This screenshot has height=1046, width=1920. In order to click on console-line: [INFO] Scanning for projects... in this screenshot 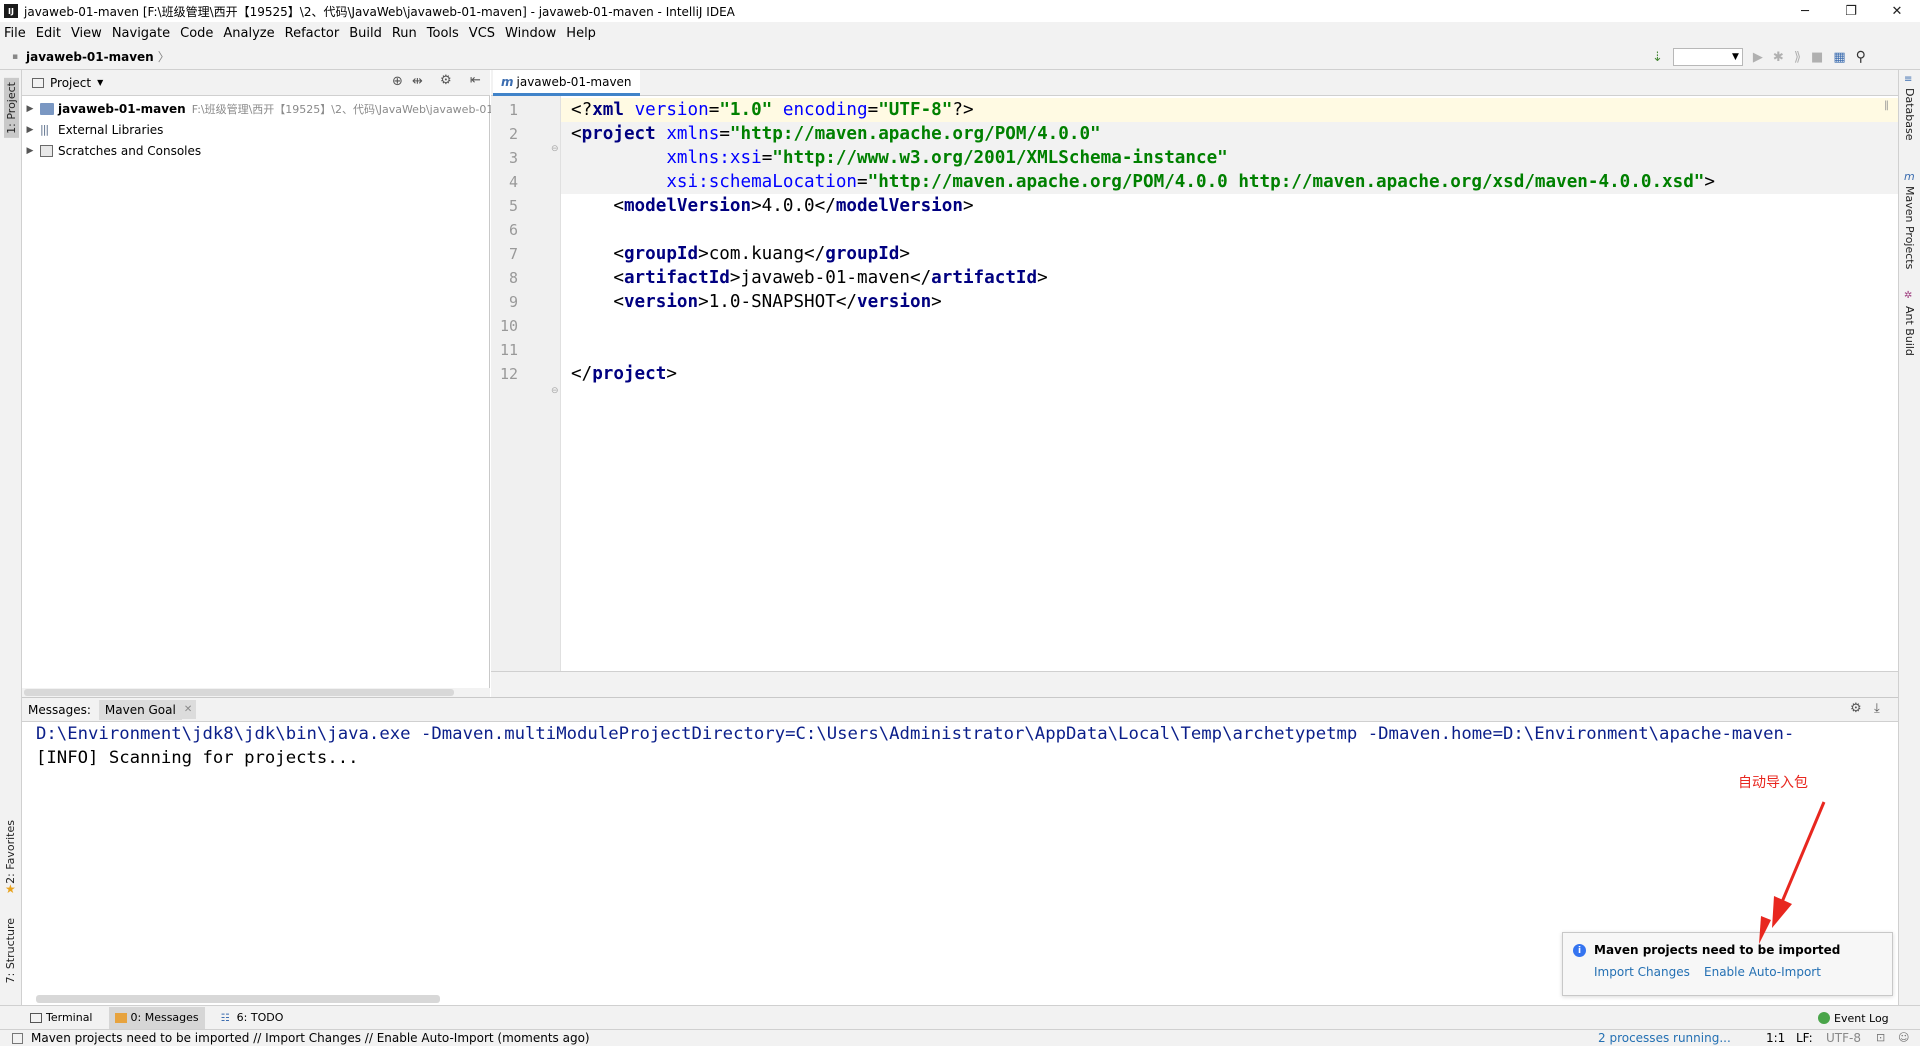, I will do `click(197, 758)`.